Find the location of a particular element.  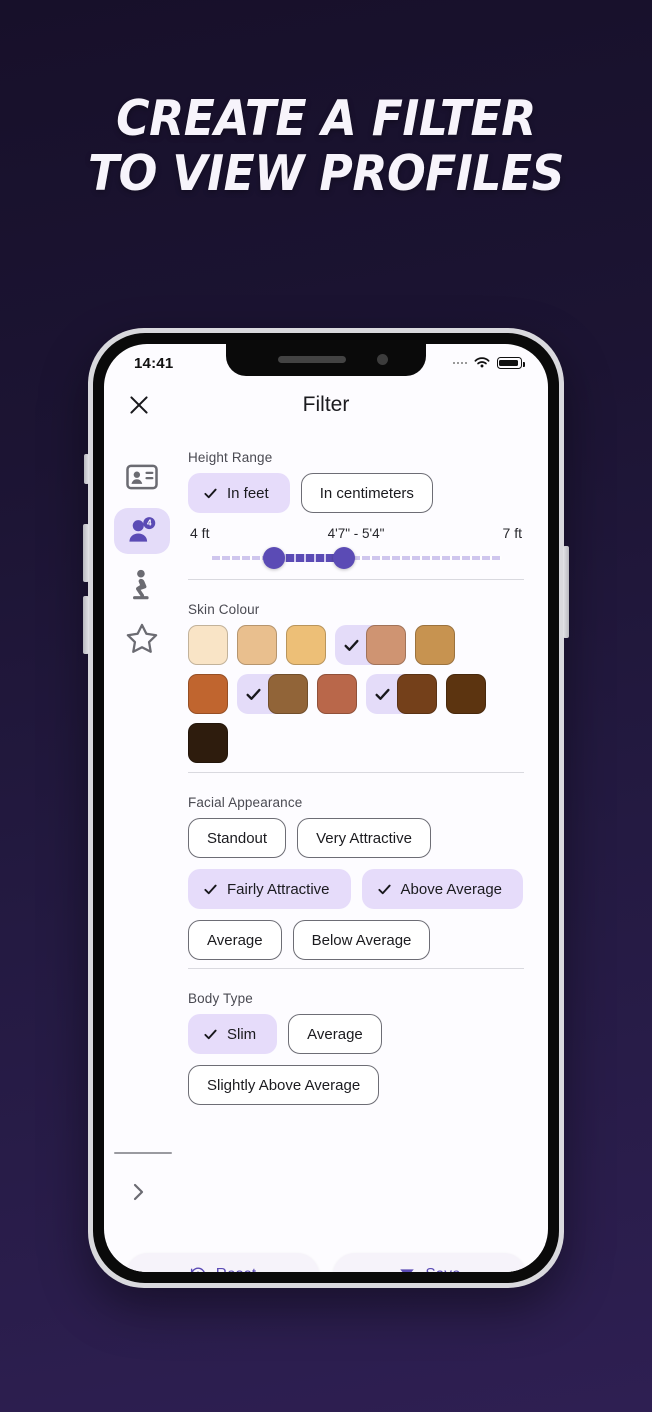

wifi-icon is located at coordinates (482, 362).